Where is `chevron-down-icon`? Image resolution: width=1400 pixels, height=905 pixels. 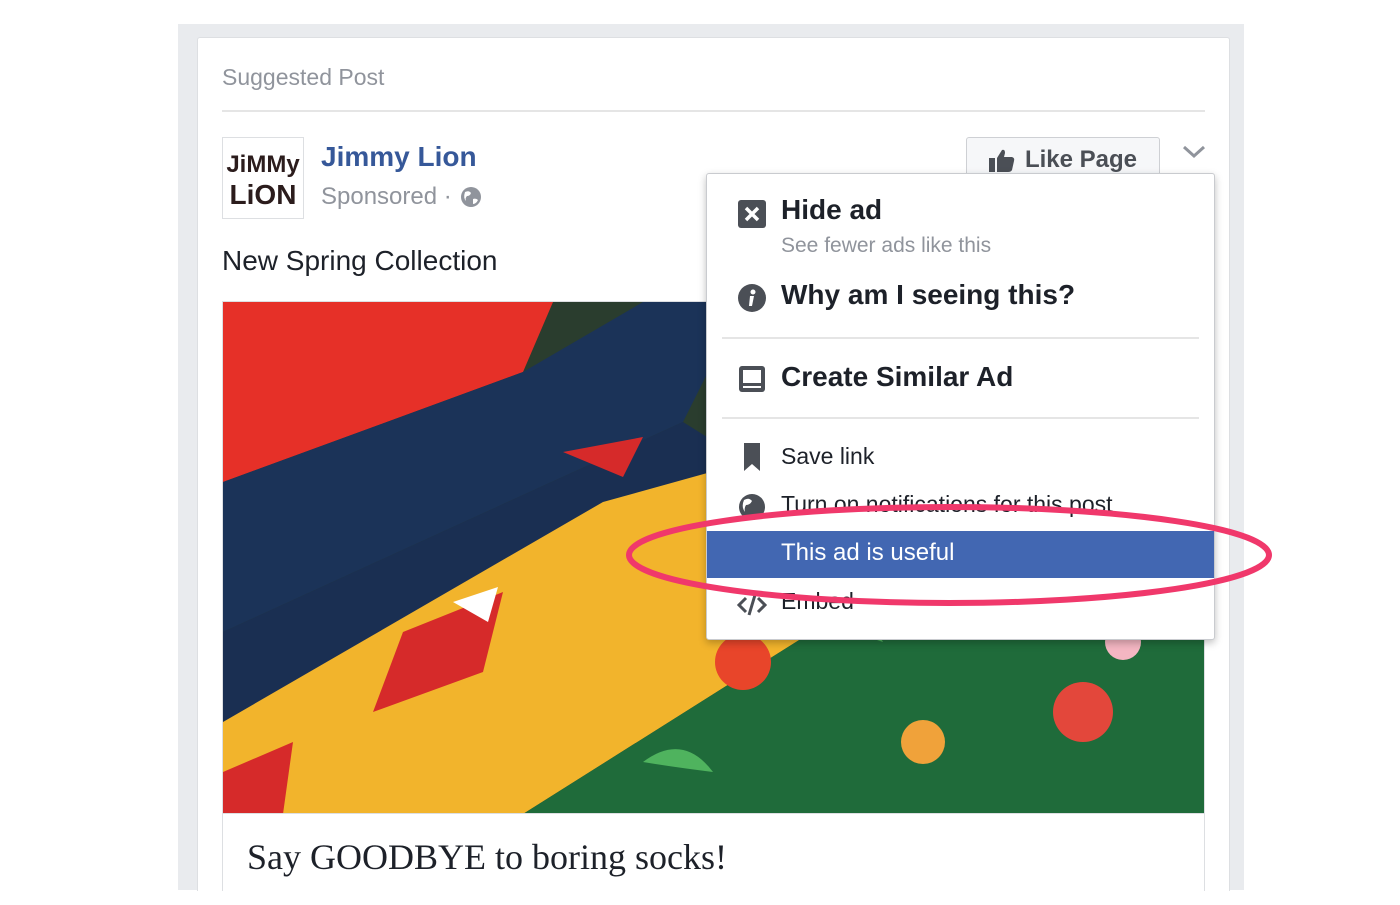
chevron-down-icon is located at coordinates (1194, 151).